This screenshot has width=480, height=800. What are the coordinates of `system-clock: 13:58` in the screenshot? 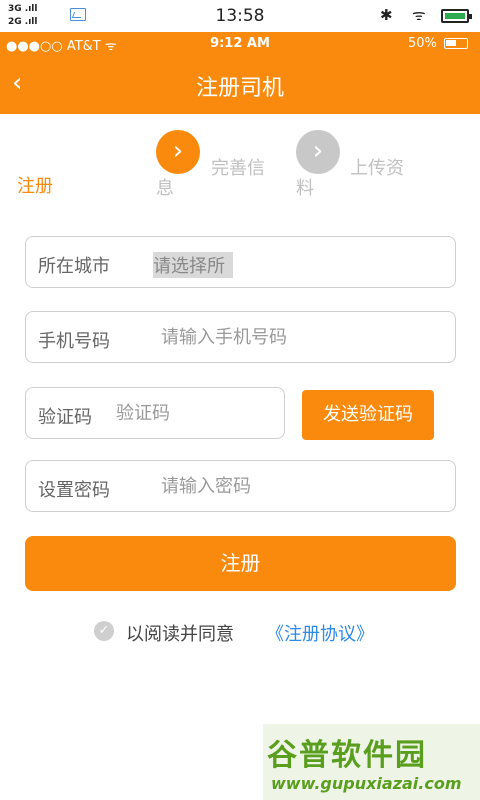 It's located at (240, 16).